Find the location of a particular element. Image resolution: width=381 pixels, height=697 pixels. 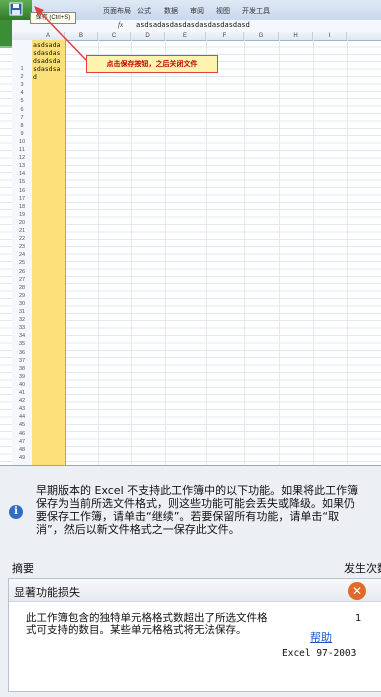

row-number: 20 is located at coordinates (22, 223).